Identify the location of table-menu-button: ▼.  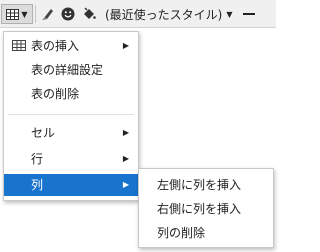
(17, 14).